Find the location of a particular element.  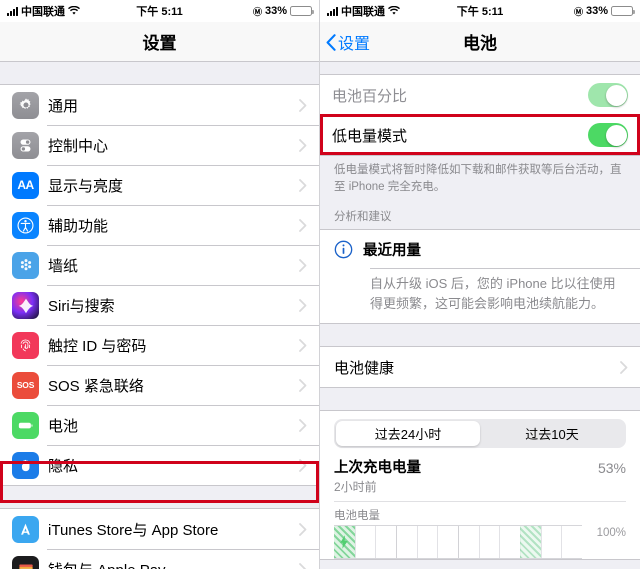

list-group-gap is located at coordinates (159, 497).